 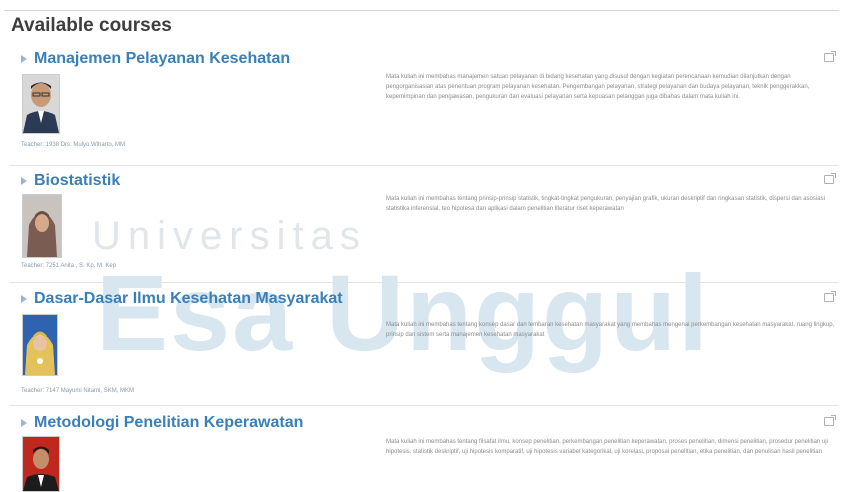 What do you see at coordinates (68, 266) in the screenshot?
I see `teacher-name: Teacher: 7251 Anita , S. Kp, M. Kep` at bounding box center [68, 266].